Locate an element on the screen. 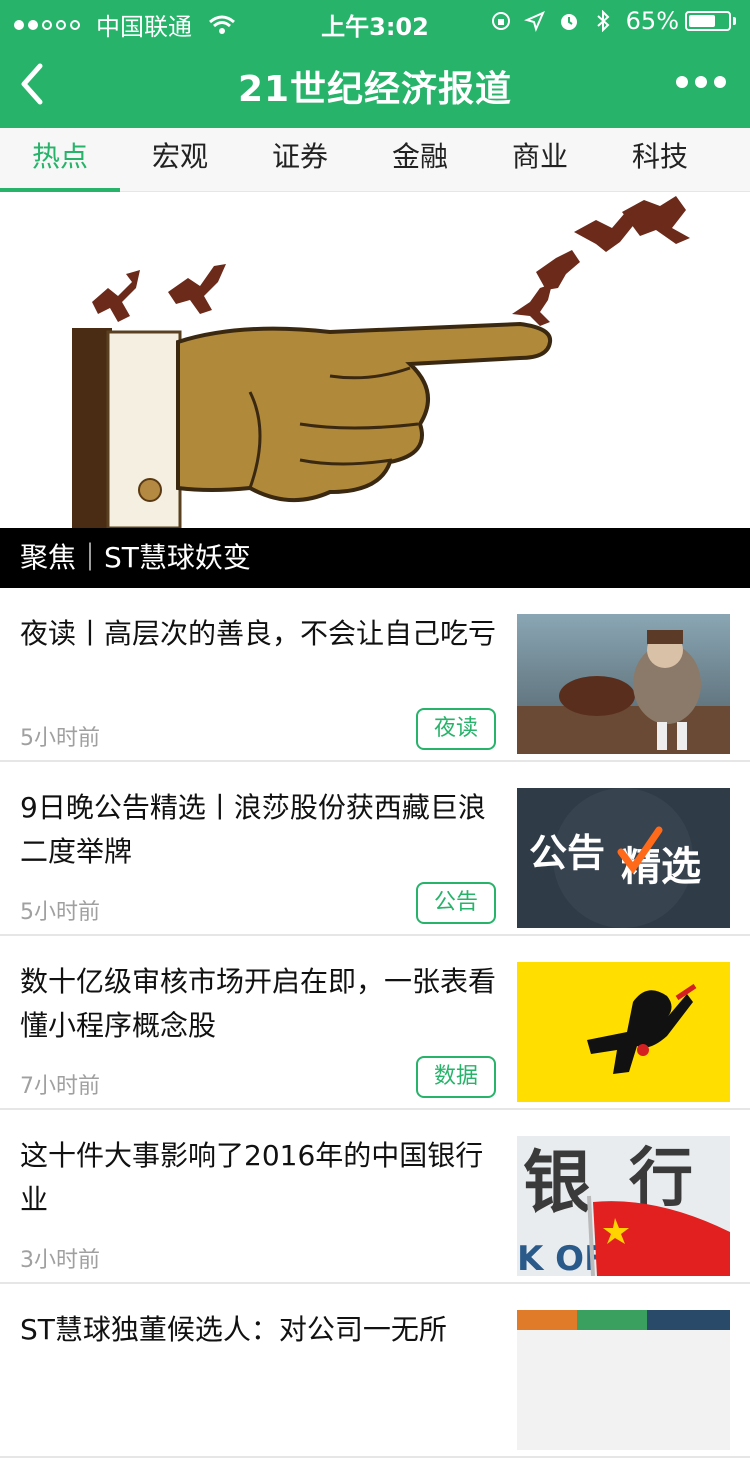  battery-percent: 65% is located at coordinates (652, 21).